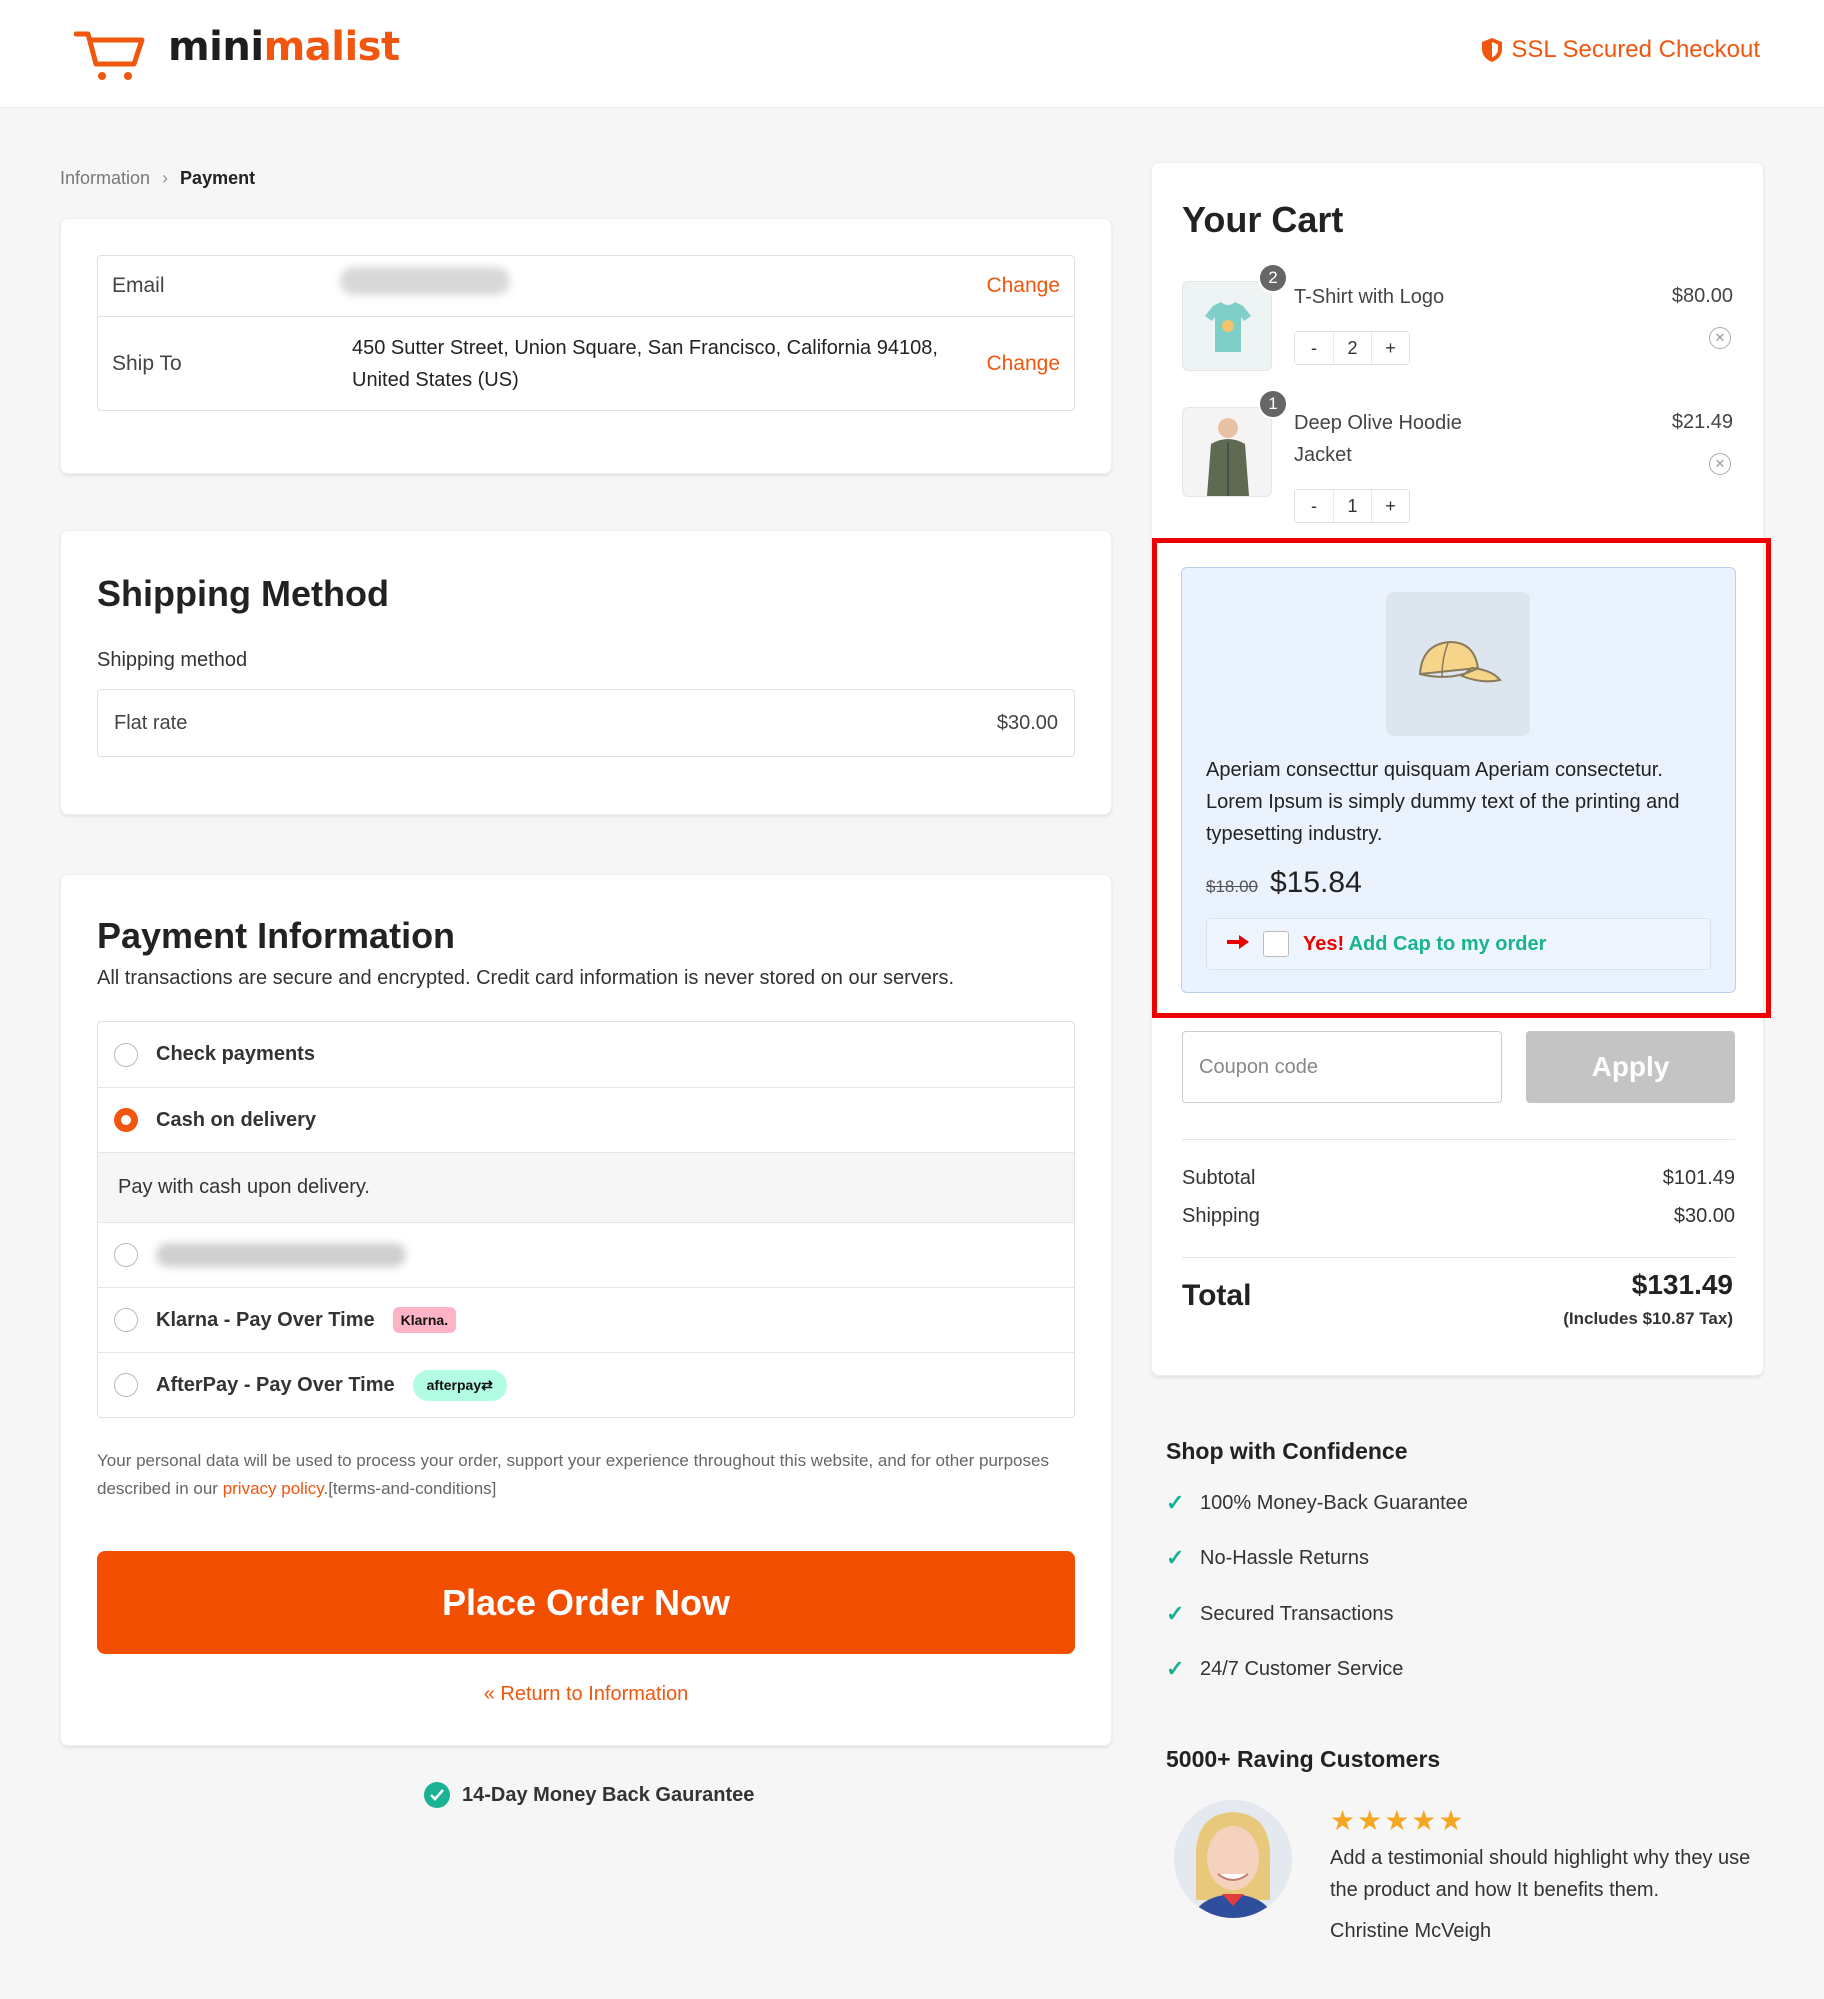  I want to click on chevron-right-icon: ›, so click(165, 178).